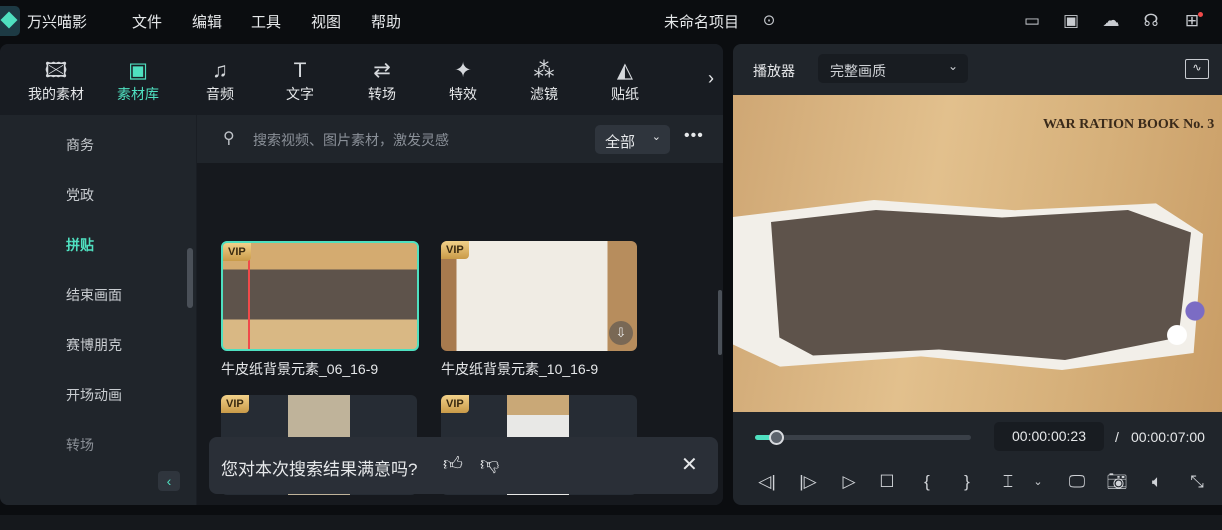 The height and width of the screenshot is (530, 1222). I want to click on tab-audio: ♫ 音频, so click(220, 81).